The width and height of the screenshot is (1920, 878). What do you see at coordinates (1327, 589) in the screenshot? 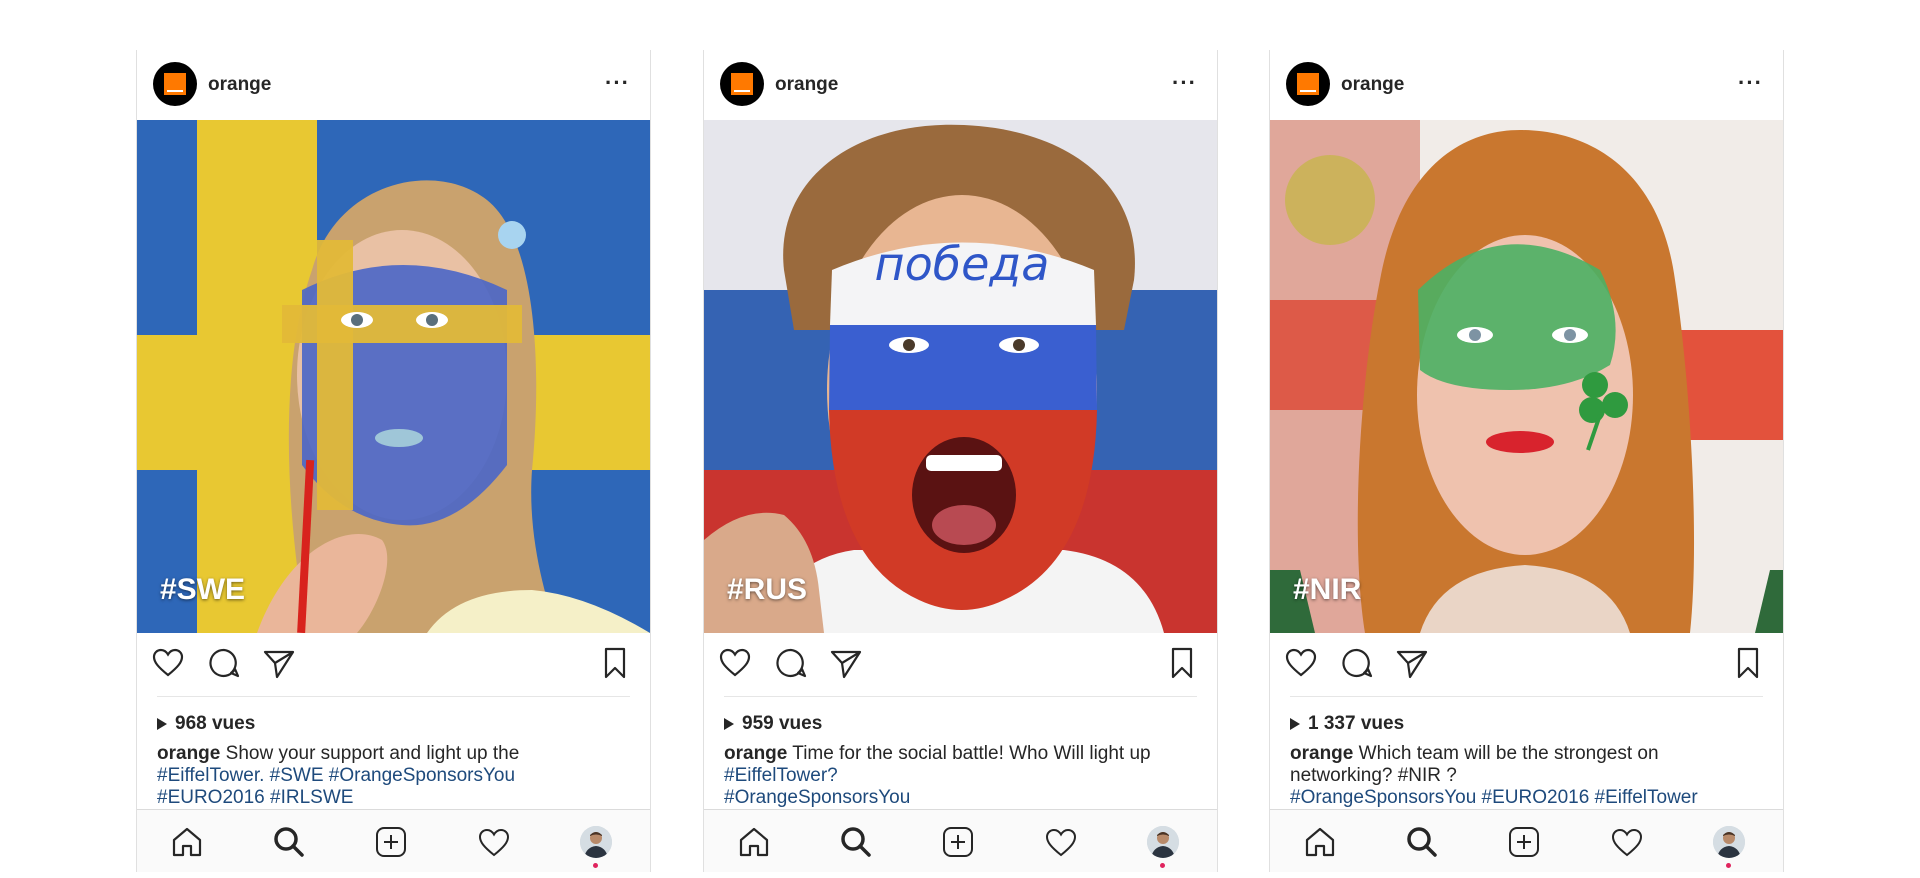
I see `country-tag-overlay: #NIR` at bounding box center [1327, 589].